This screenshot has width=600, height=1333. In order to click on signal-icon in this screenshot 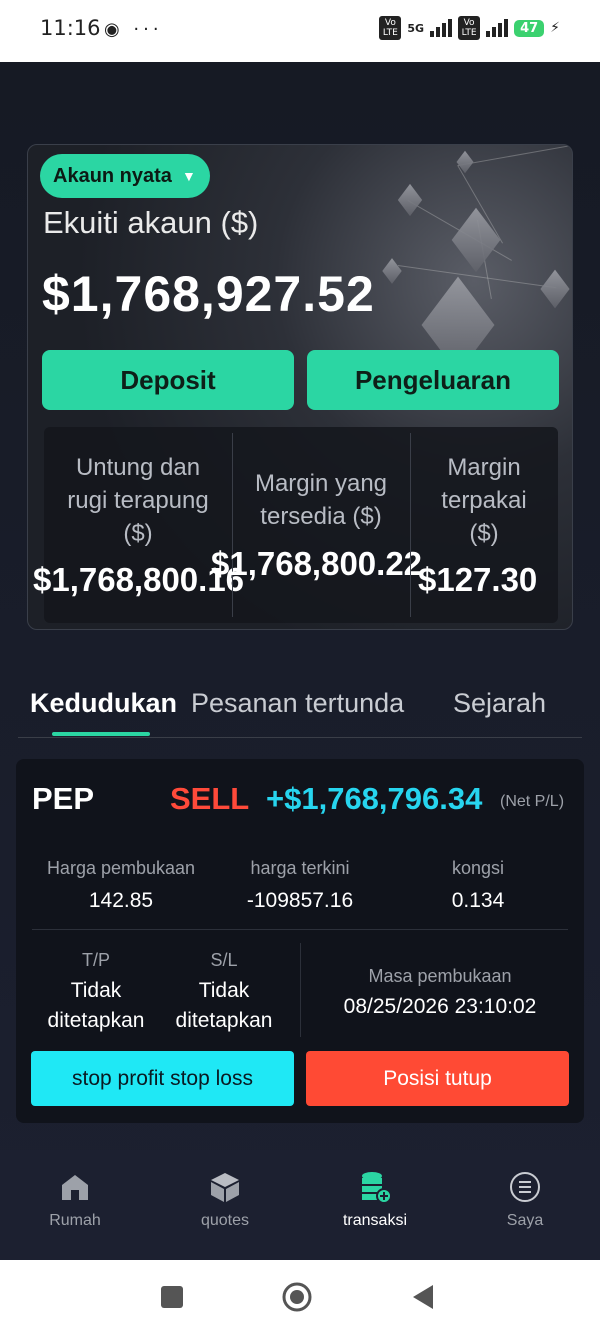, I will do `click(441, 28)`.